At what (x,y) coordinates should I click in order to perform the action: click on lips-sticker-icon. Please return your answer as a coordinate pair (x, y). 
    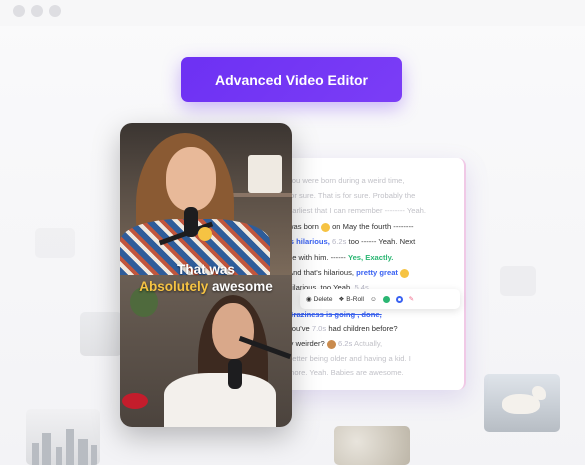
    Looking at the image, I should click on (135, 401).